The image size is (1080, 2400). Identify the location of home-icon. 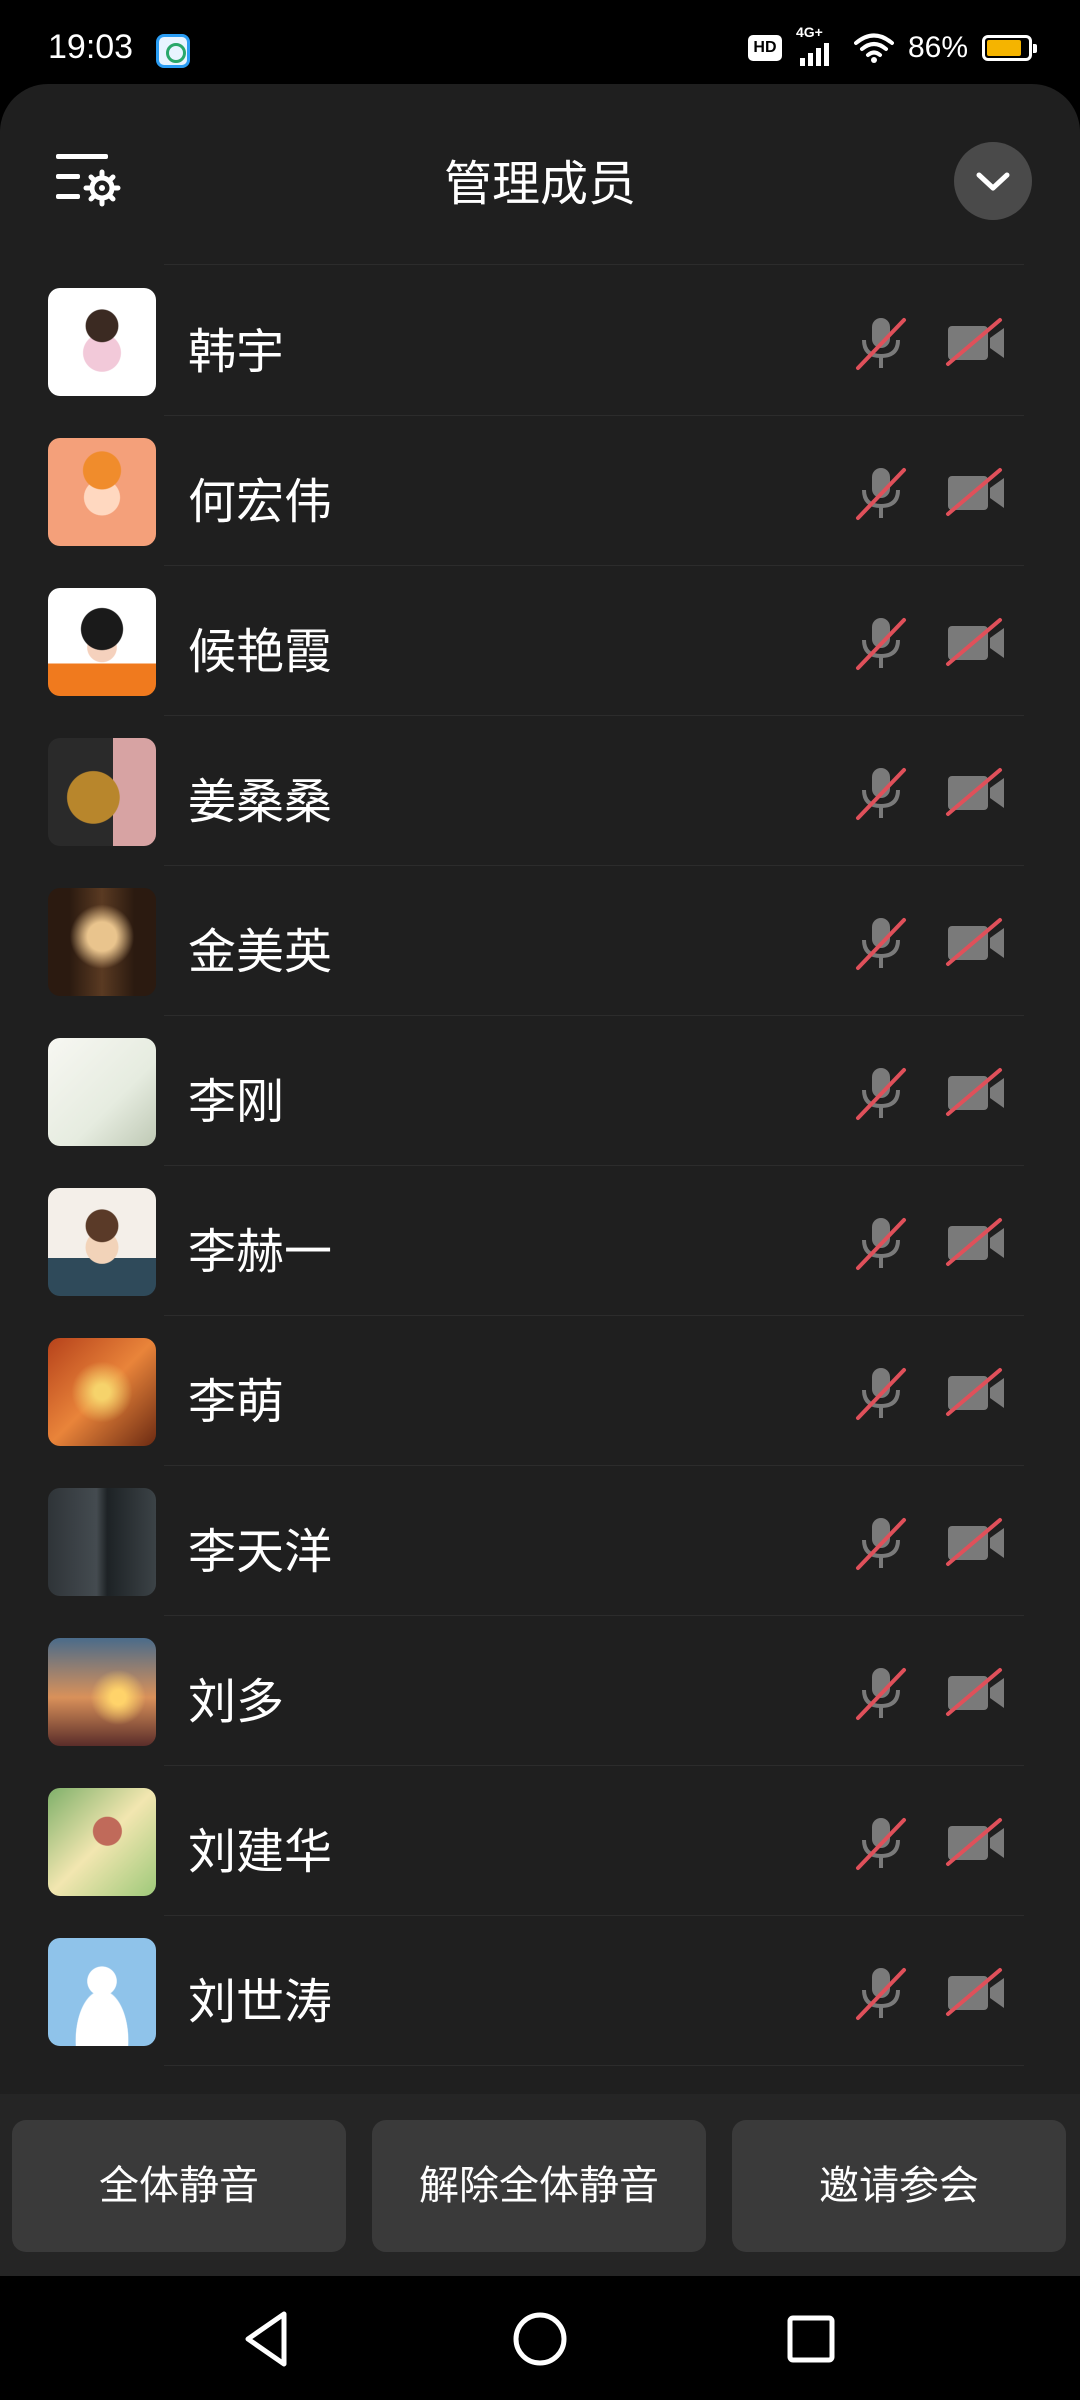
(540, 2339).